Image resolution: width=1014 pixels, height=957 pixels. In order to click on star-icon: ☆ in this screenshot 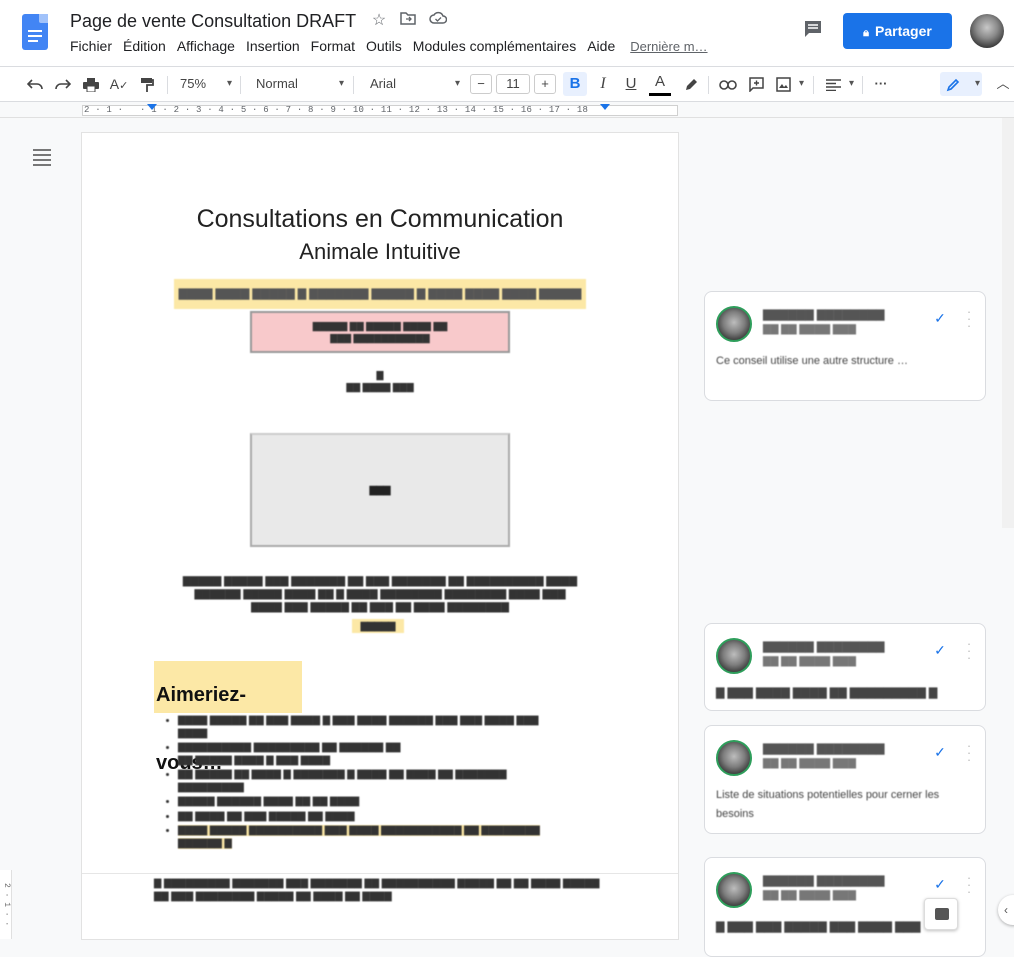, I will do `click(379, 21)`.